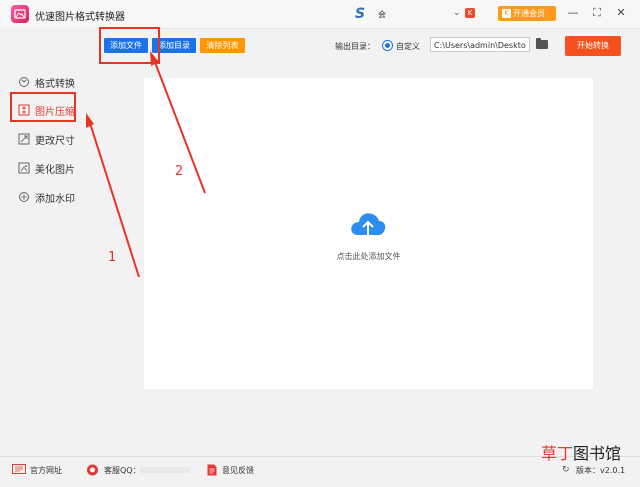  What do you see at coordinates (179, 171) in the screenshot?
I see `annotation-number-2: 2` at bounding box center [179, 171].